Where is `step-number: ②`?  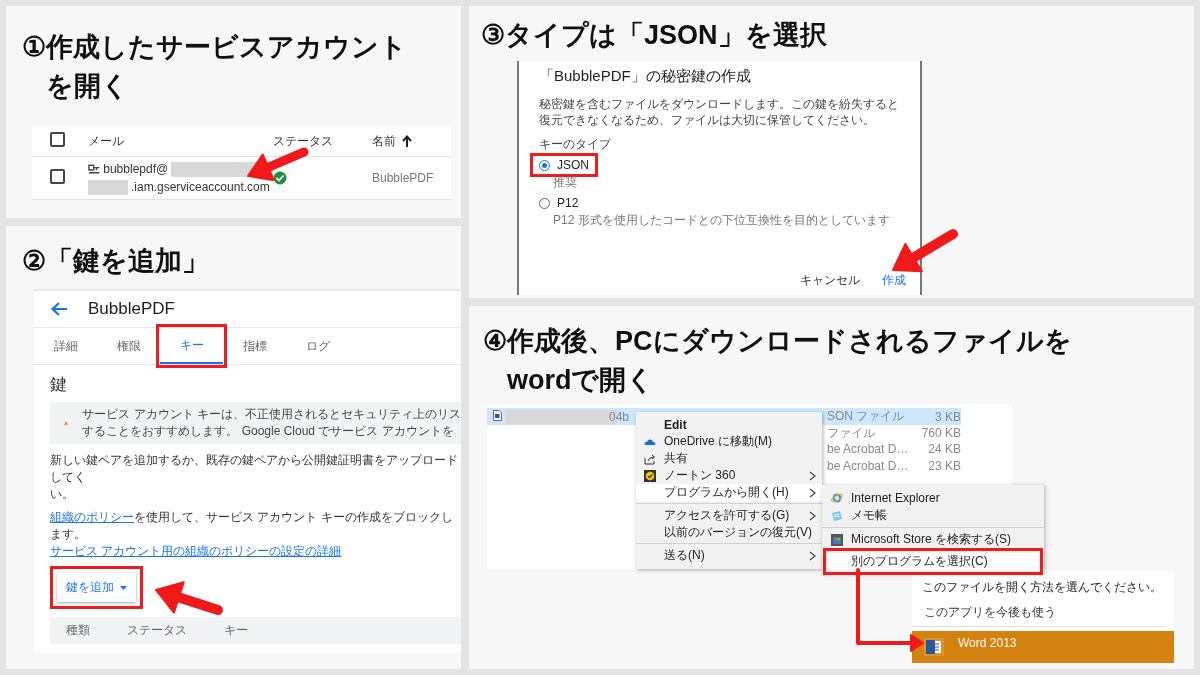 step-number: ② is located at coordinates (34, 261).